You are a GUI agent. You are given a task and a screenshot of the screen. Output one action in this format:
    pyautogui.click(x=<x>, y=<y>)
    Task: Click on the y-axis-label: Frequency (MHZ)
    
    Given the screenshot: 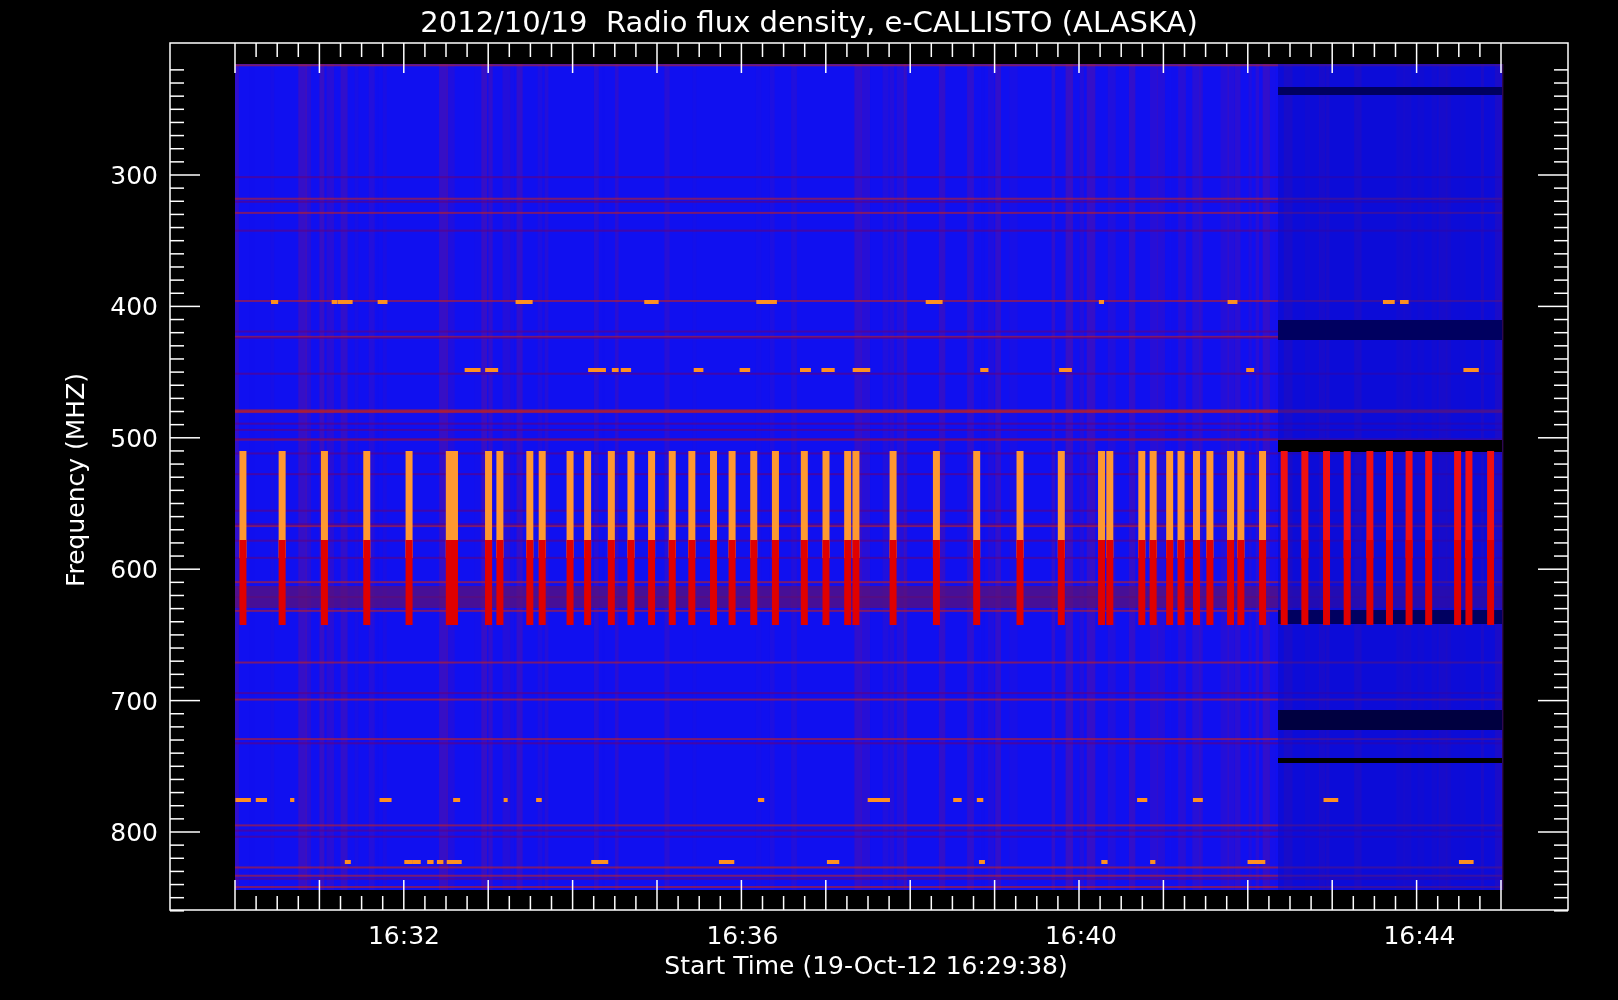 What is the action you would take?
    pyautogui.click(x=75, y=480)
    